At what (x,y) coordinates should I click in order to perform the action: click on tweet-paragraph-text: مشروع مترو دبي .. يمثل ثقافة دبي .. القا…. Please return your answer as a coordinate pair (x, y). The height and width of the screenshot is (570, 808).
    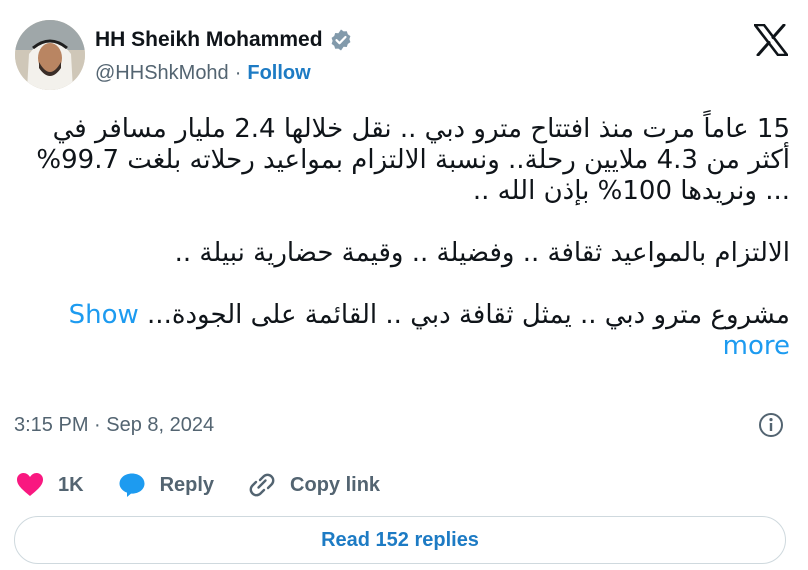
    Looking at the image, I should click on (468, 315).